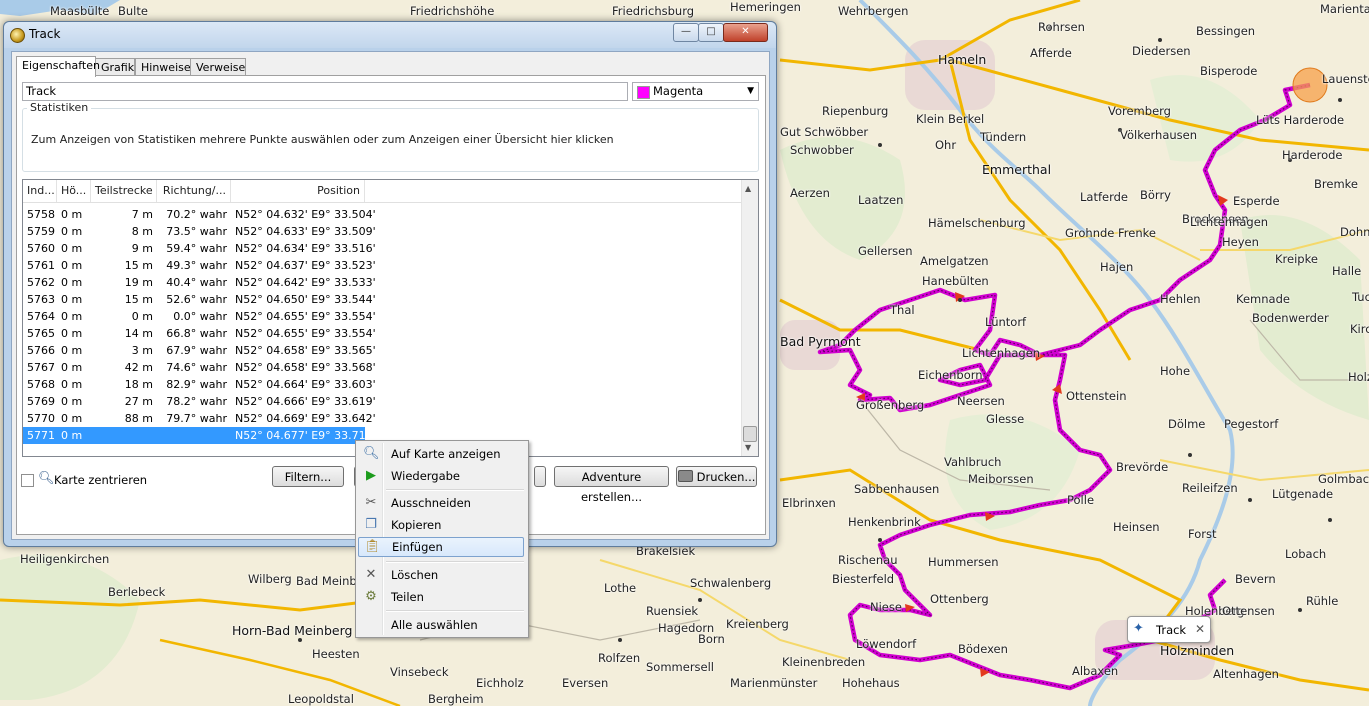  I want to click on chevron-down-icon: ▼, so click(750, 91).